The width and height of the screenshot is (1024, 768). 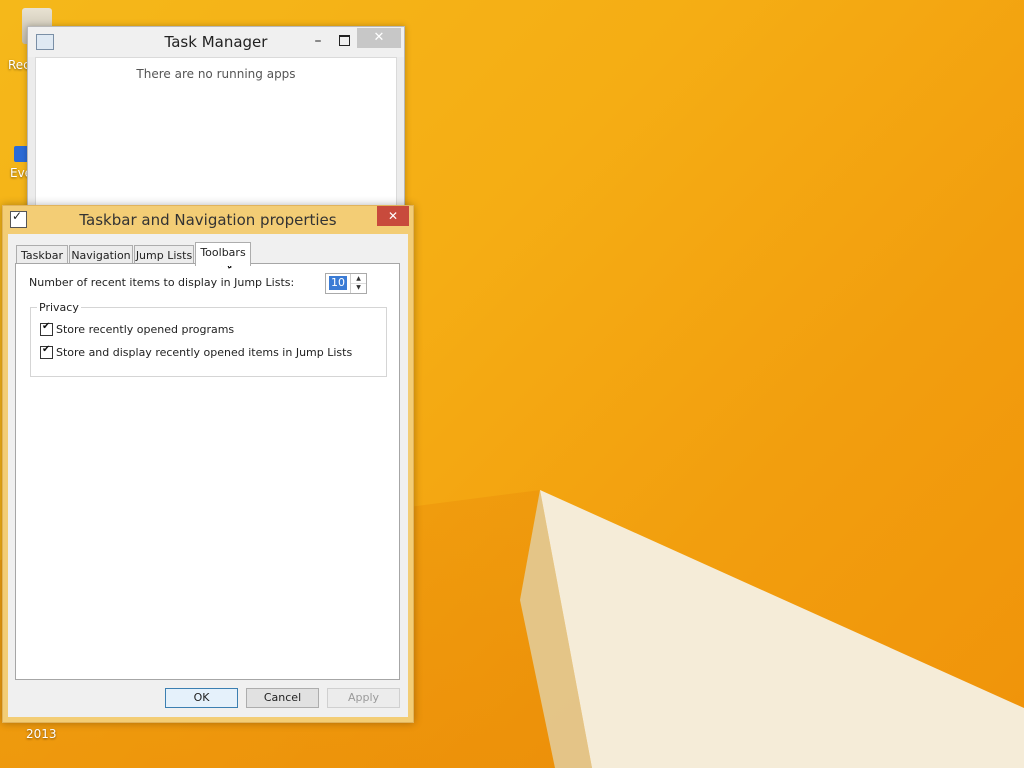 I want to click on tab-toolbars: Toolbars, so click(x=223, y=254).